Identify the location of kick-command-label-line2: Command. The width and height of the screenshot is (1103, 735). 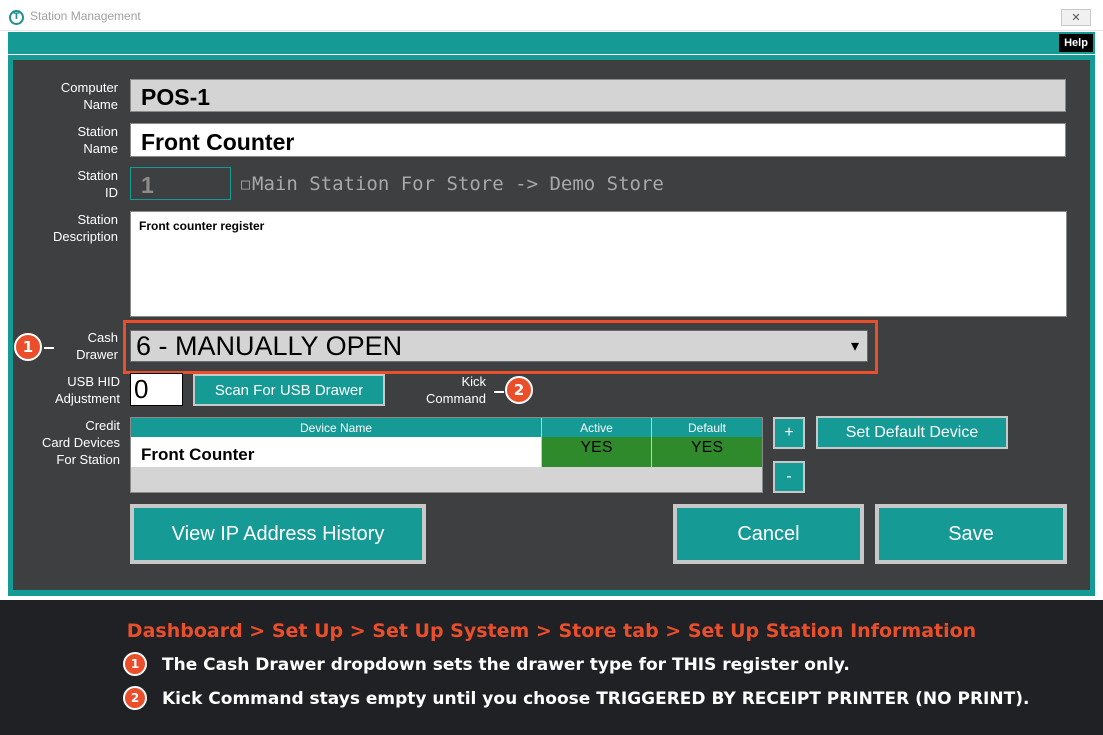
(456, 398).